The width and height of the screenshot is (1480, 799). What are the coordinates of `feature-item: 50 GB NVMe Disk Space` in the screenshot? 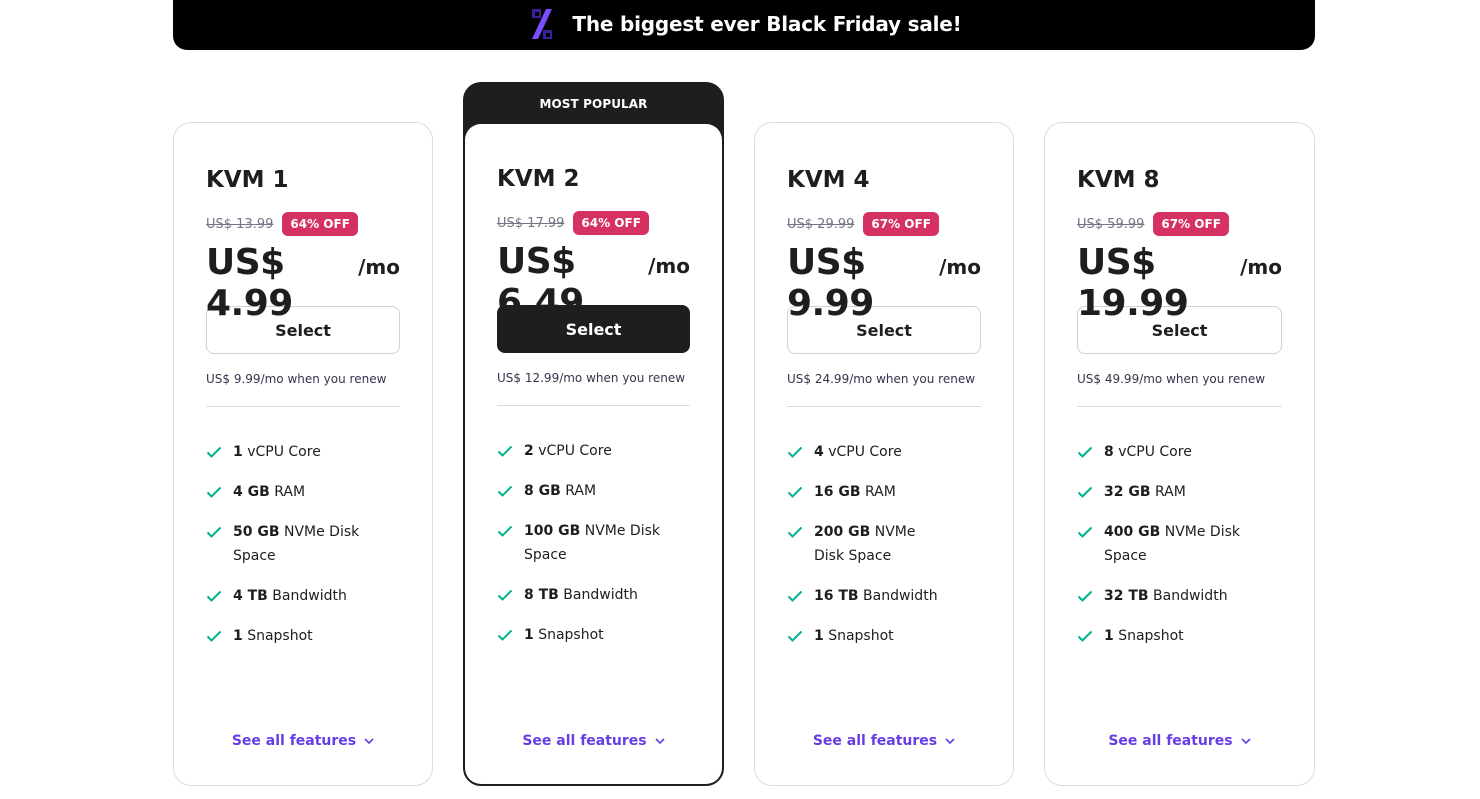 It's located at (303, 544).